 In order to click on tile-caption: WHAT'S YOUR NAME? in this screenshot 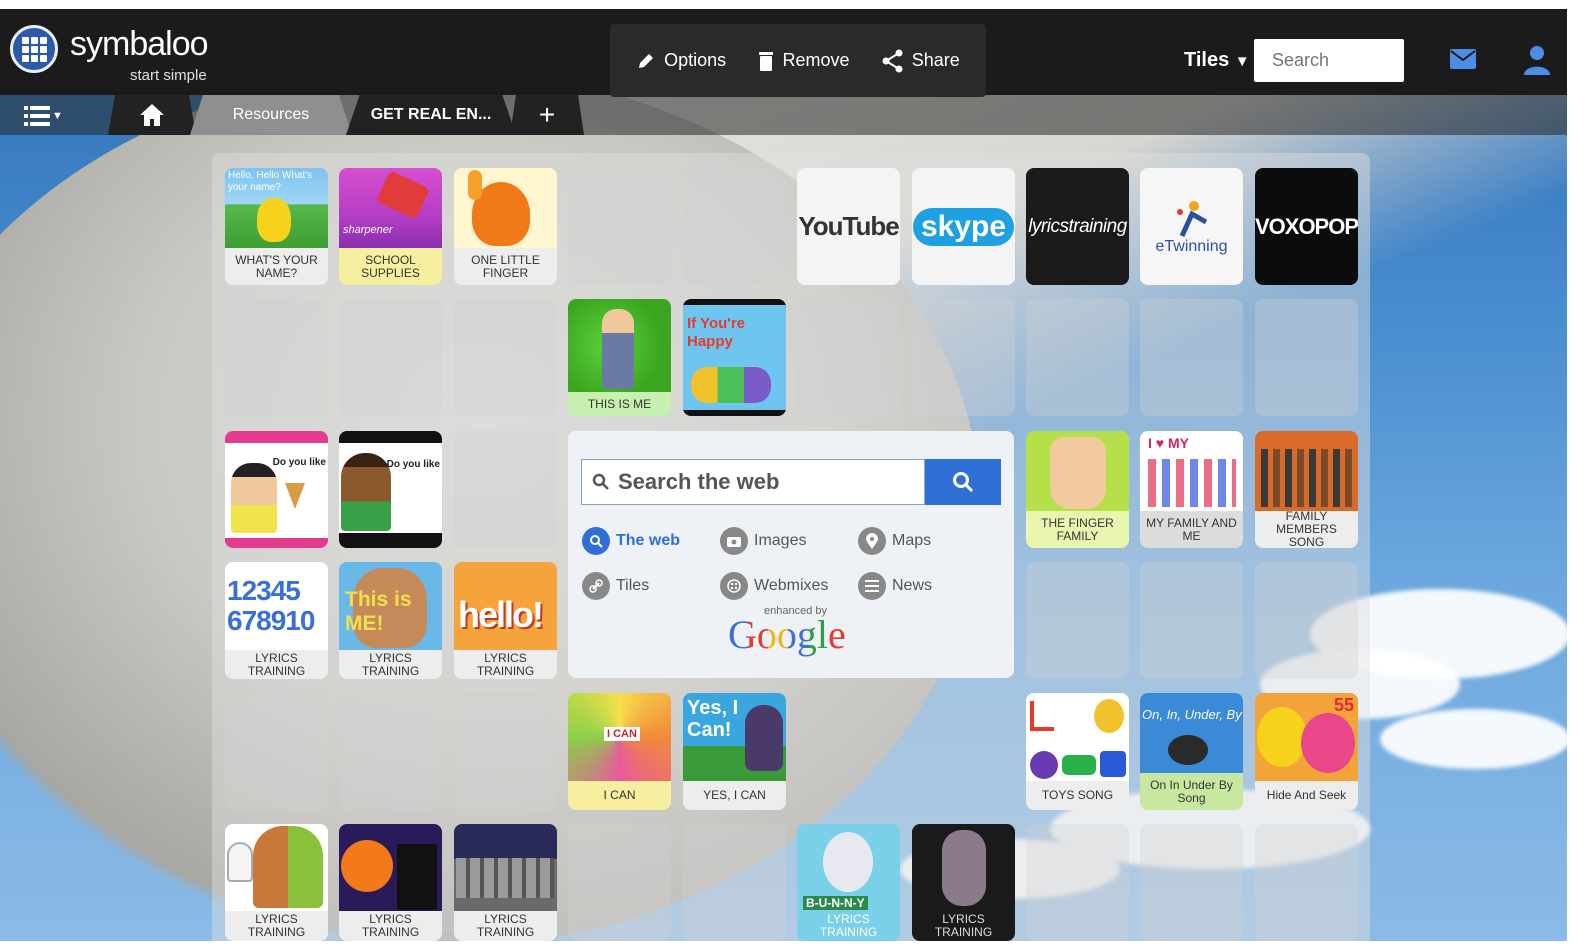, I will do `click(276, 266)`.